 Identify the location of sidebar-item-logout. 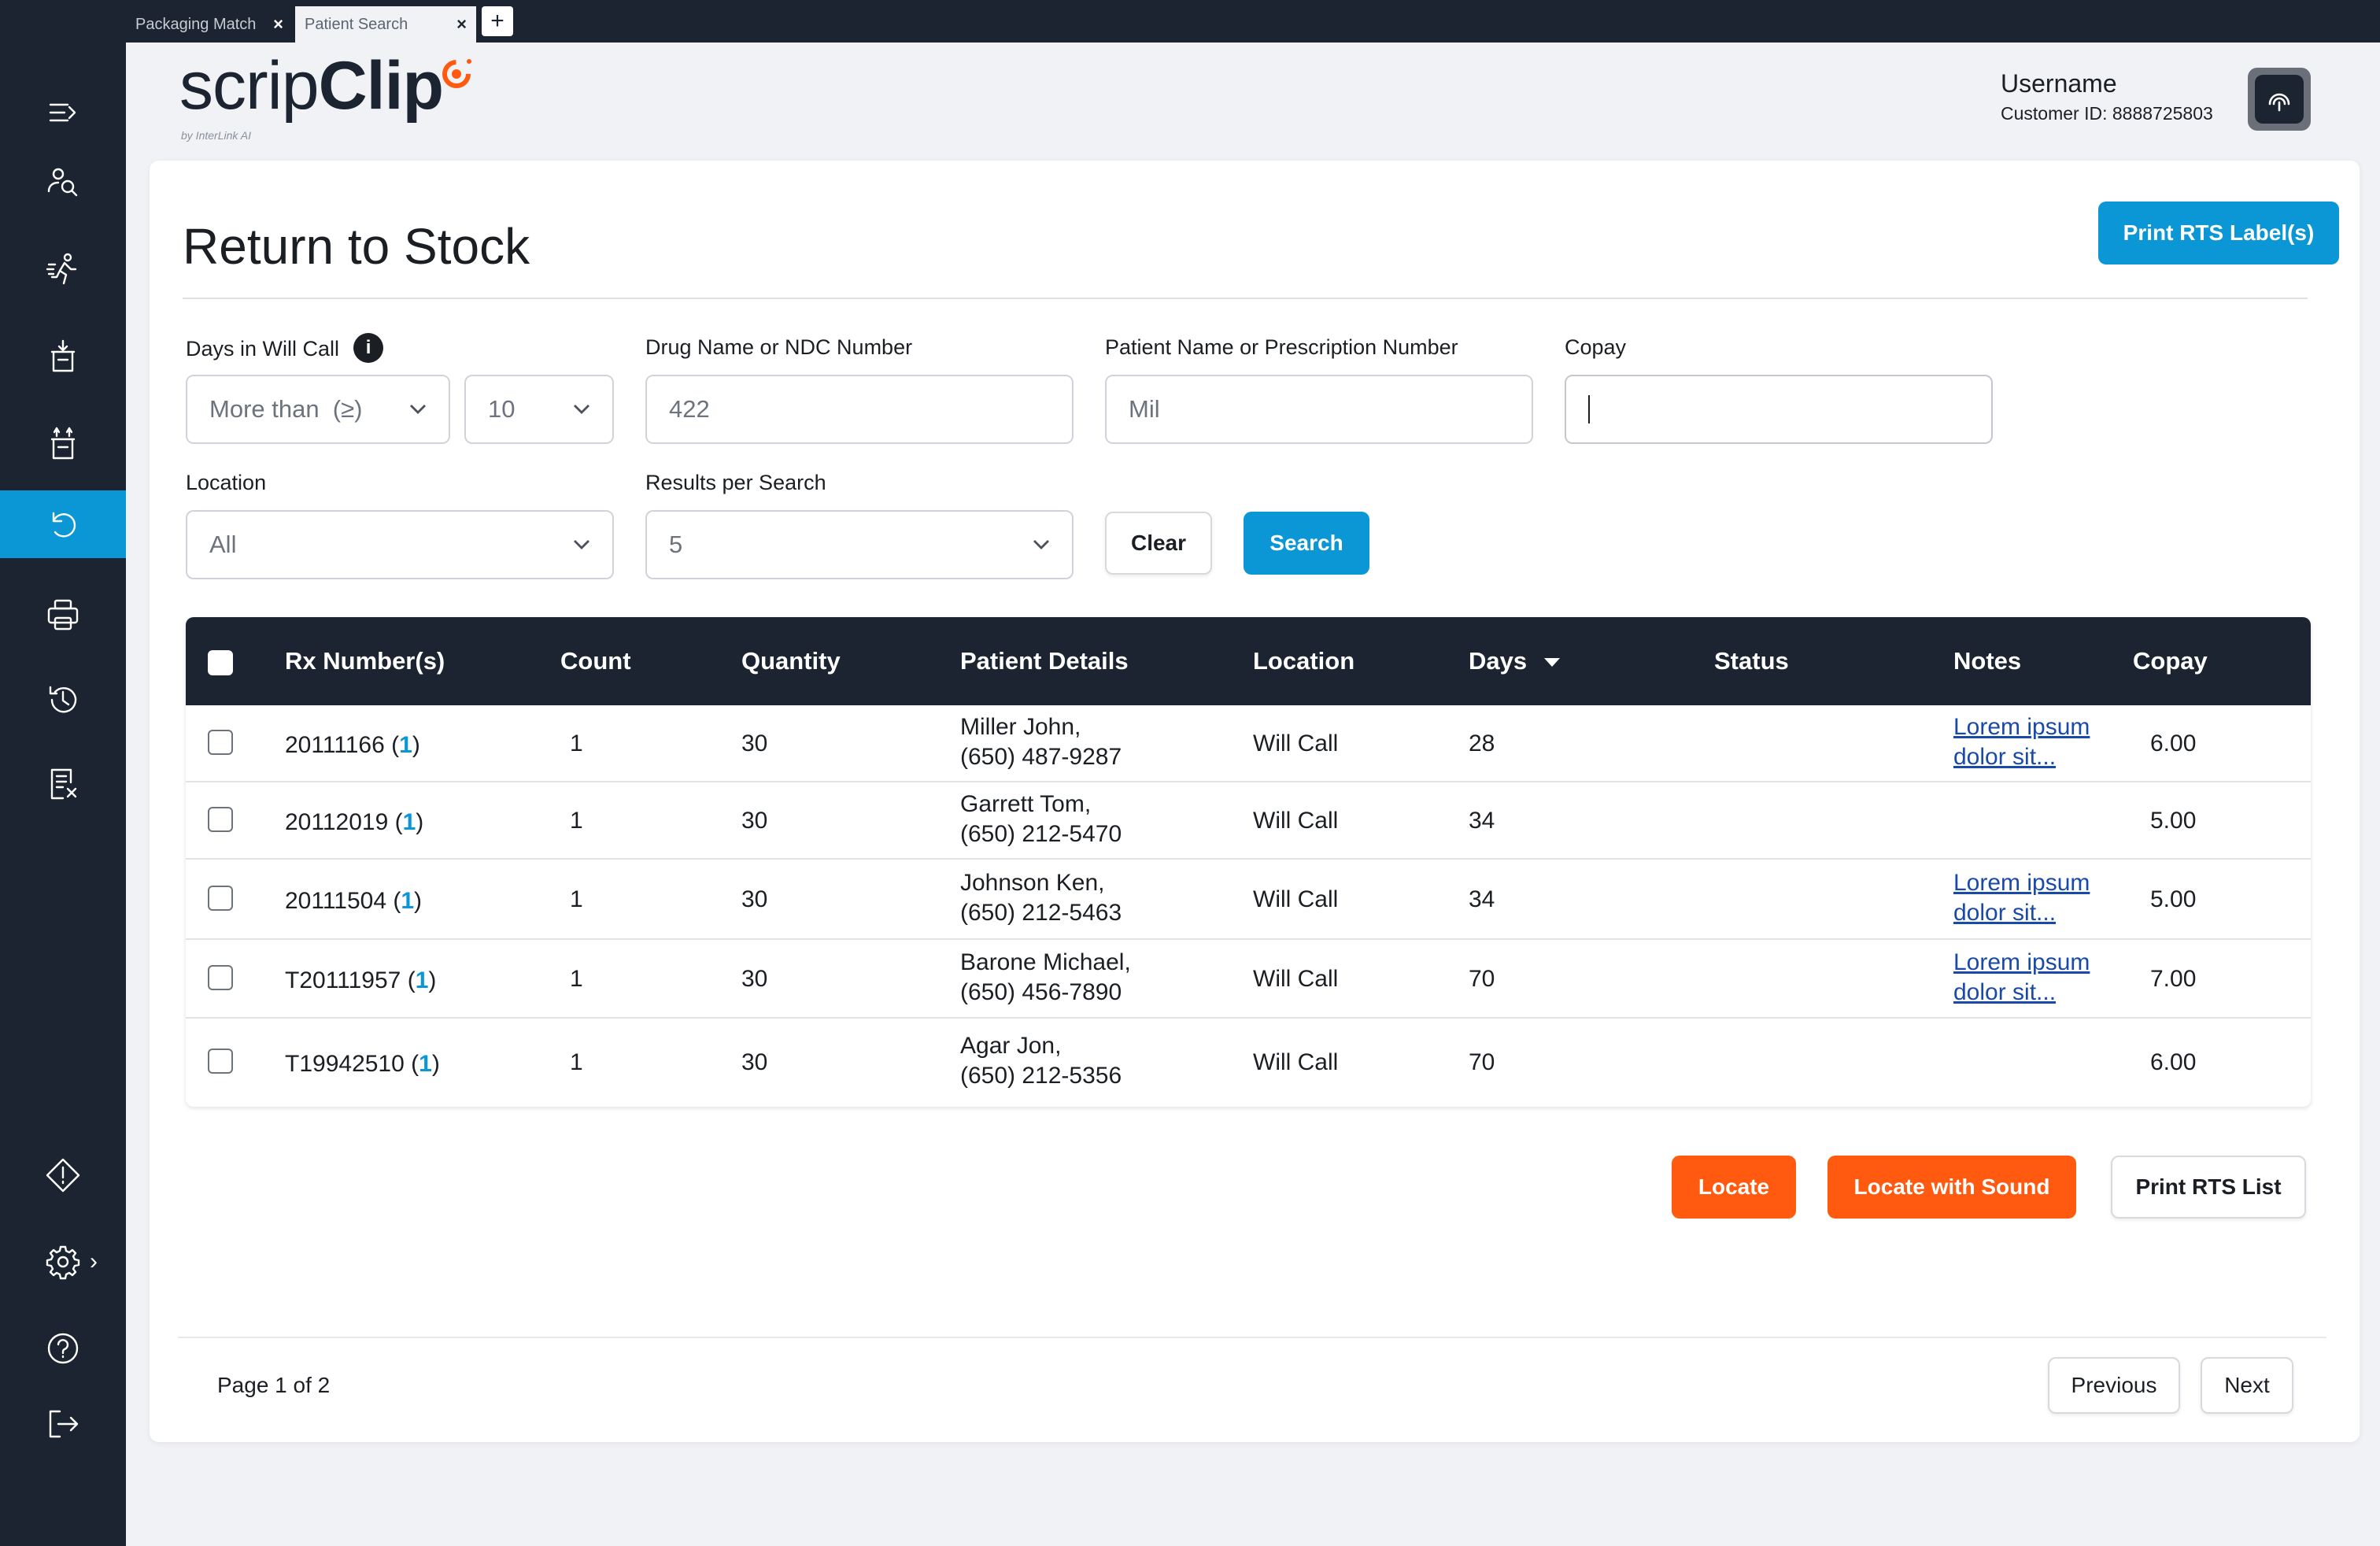
(63, 1424).